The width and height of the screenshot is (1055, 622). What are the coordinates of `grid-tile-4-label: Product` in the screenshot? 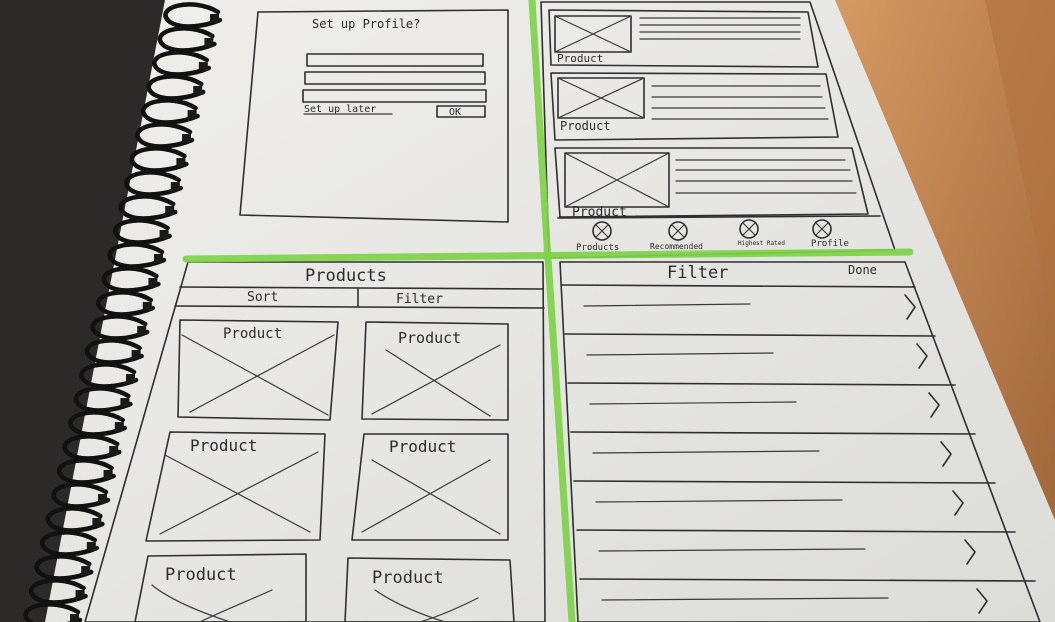 It's located at (422, 446).